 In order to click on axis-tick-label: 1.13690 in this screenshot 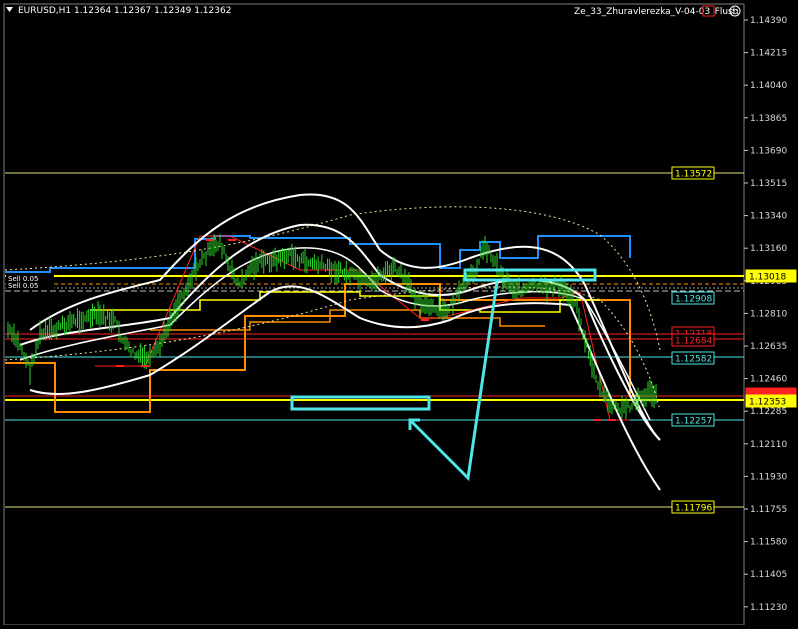, I will do `click(768, 151)`.